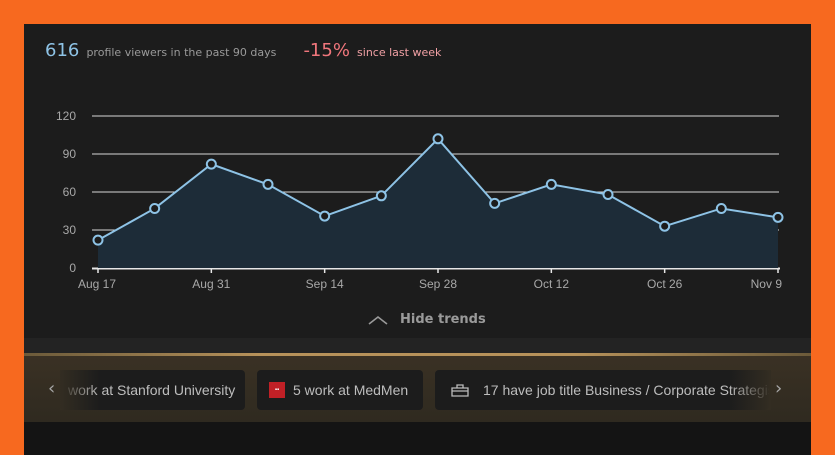  I want to click on x-tick-label: Nov 9, so click(767, 284).